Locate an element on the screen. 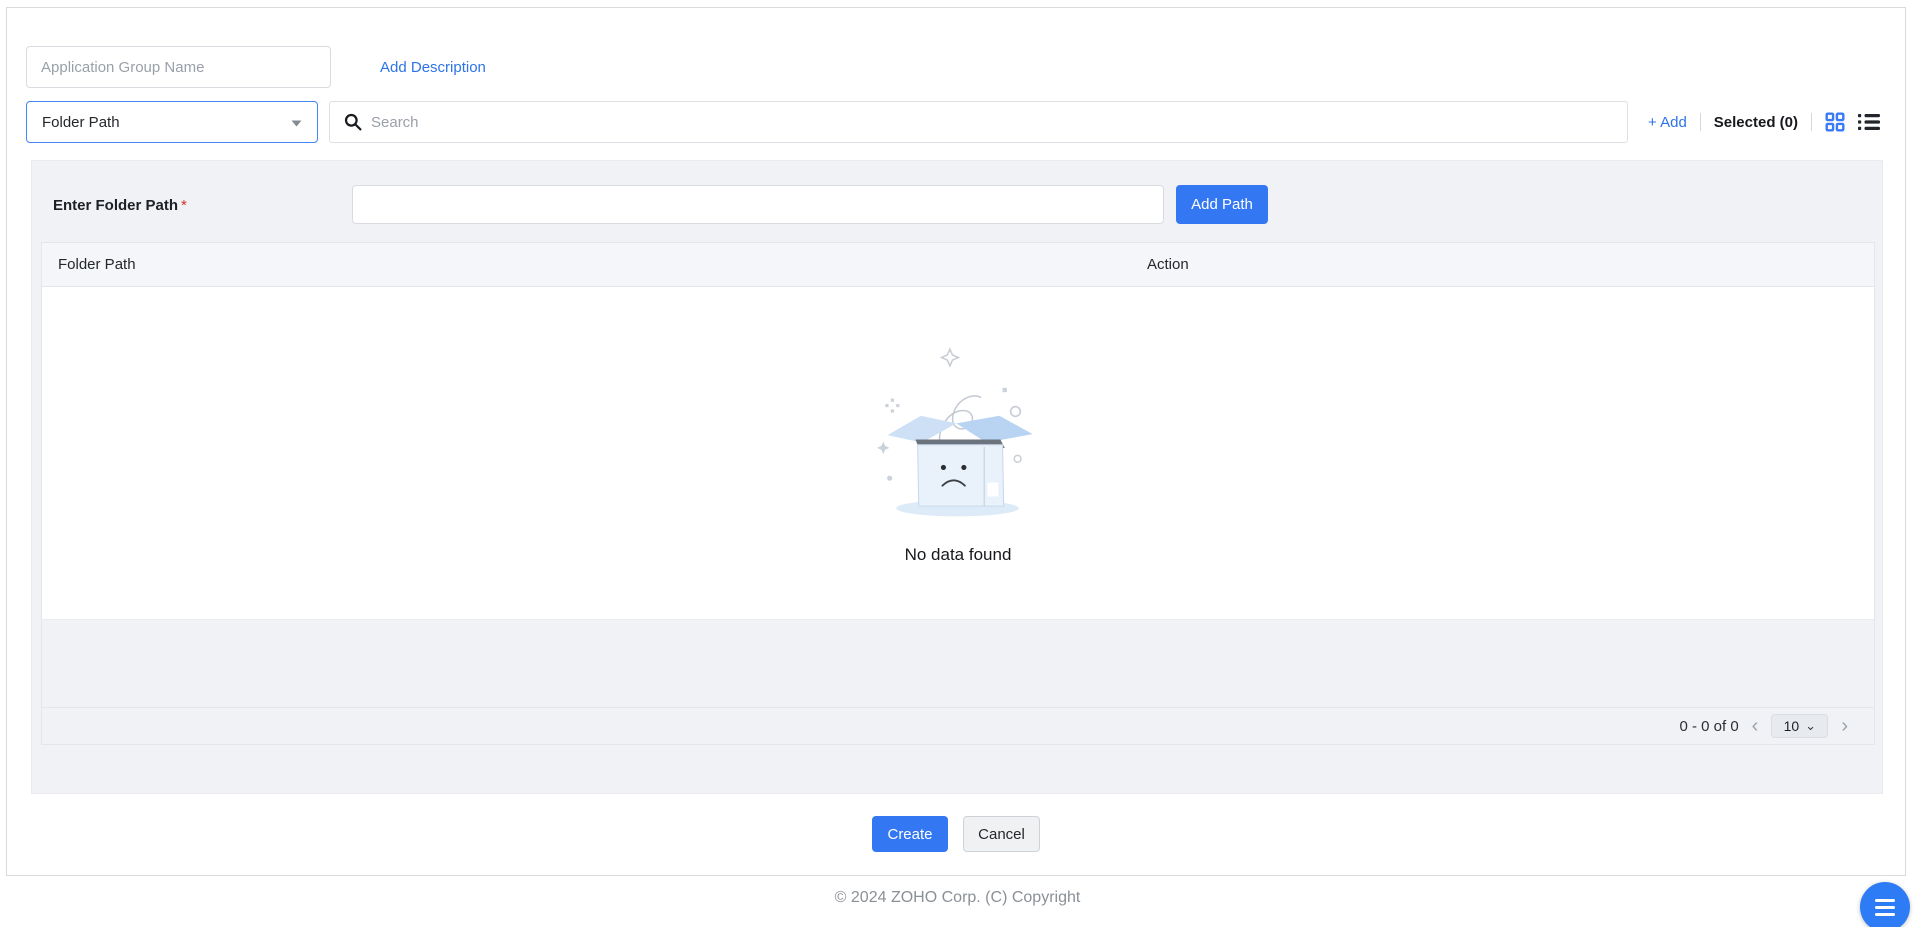  pagination-range: 0 - 0 of 0 is located at coordinates (1709, 726).